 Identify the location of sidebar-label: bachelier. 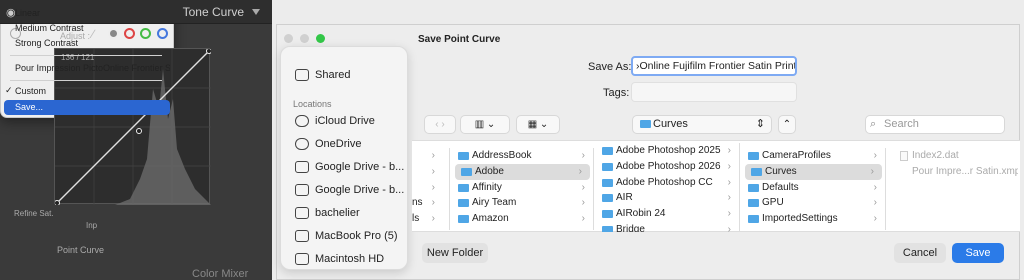
(337, 213).